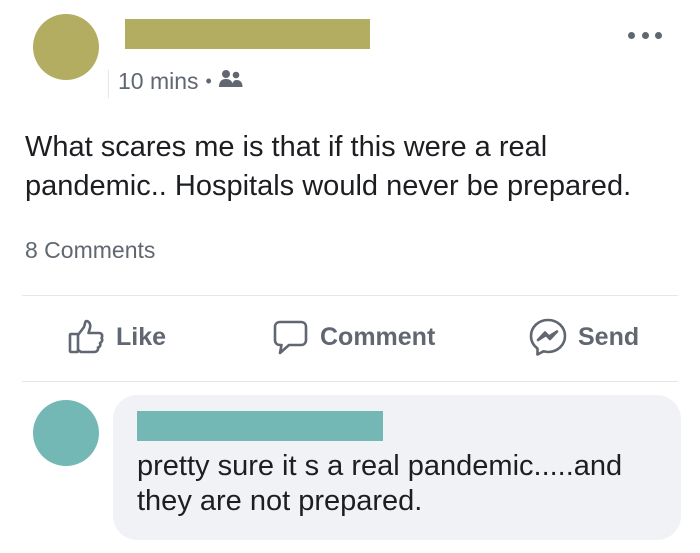 This screenshot has height=553, width=700. What do you see at coordinates (645, 37) in the screenshot?
I see `more-options-icon` at bounding box center [645, 37].